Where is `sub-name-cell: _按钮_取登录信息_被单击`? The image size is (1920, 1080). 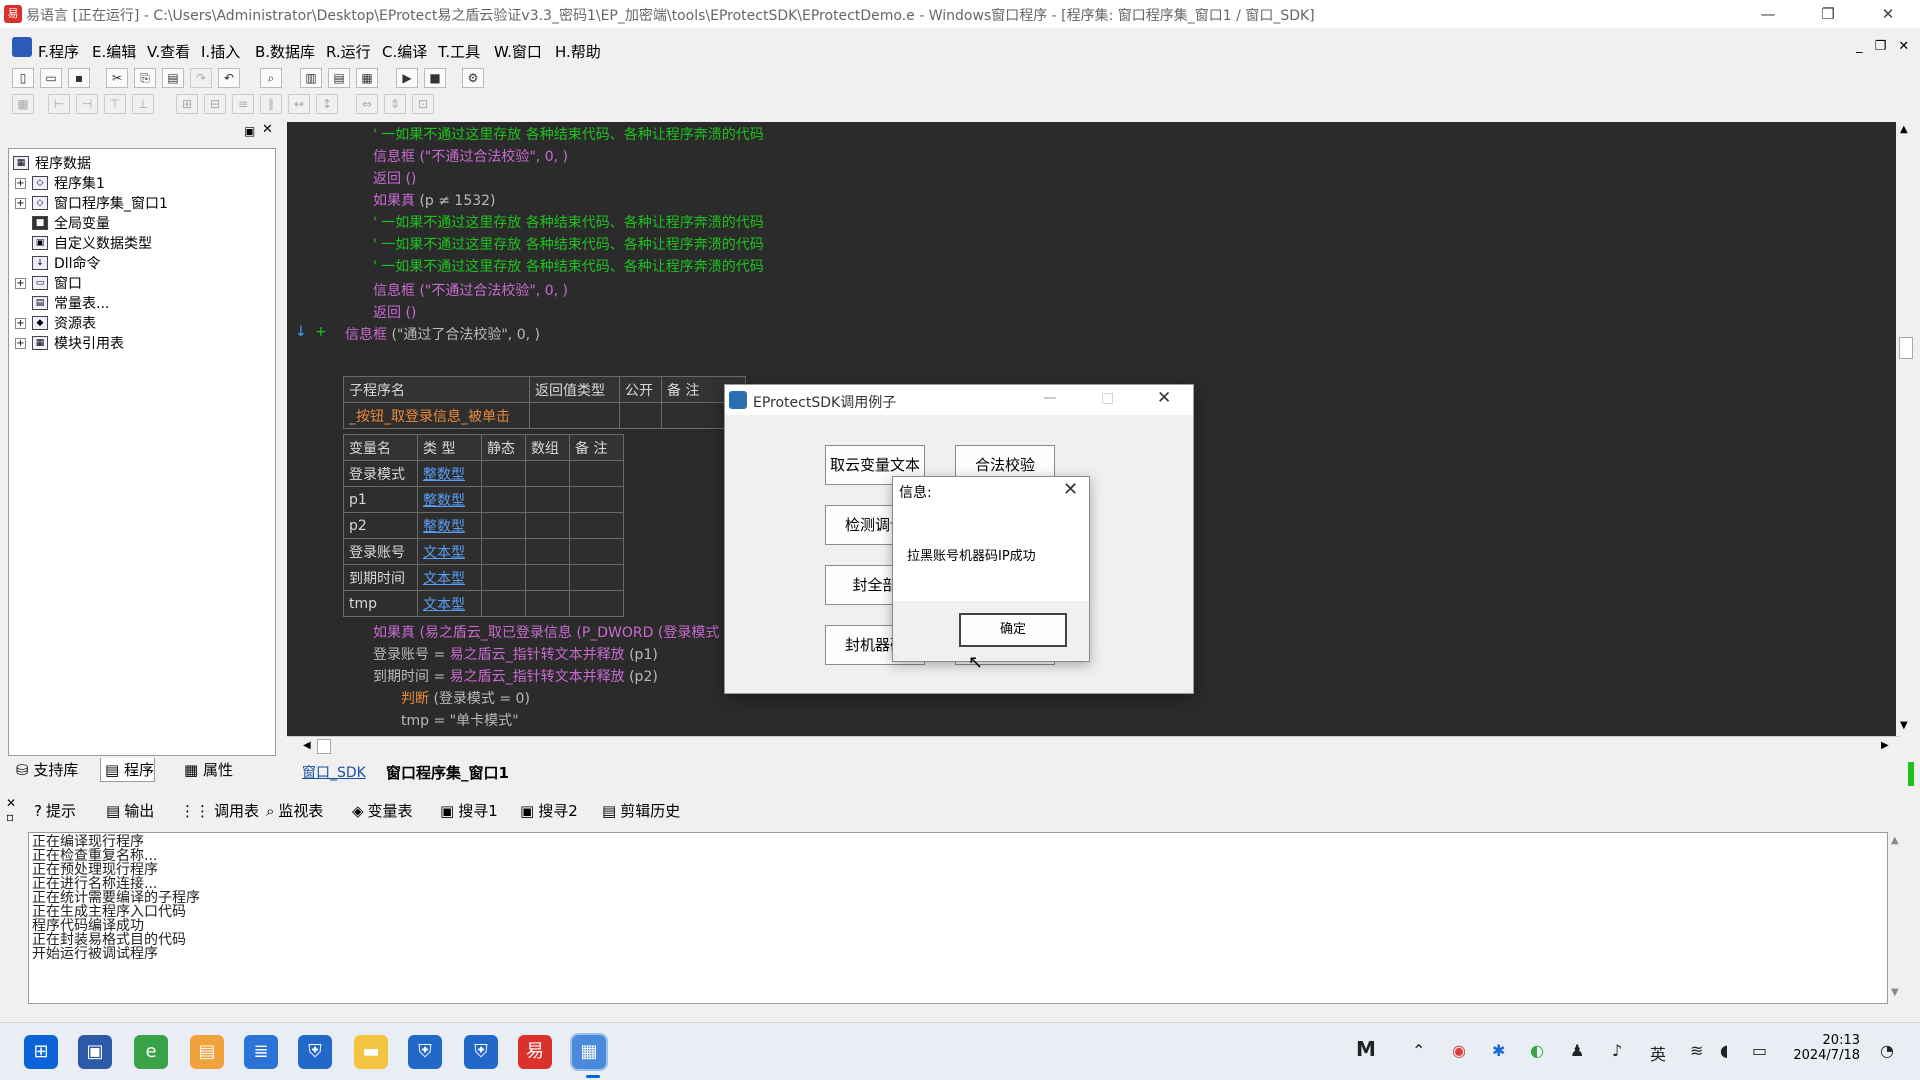
sub-name-cell: _按钮_取登录信息_被单击 is located at coordinates (436, 415).